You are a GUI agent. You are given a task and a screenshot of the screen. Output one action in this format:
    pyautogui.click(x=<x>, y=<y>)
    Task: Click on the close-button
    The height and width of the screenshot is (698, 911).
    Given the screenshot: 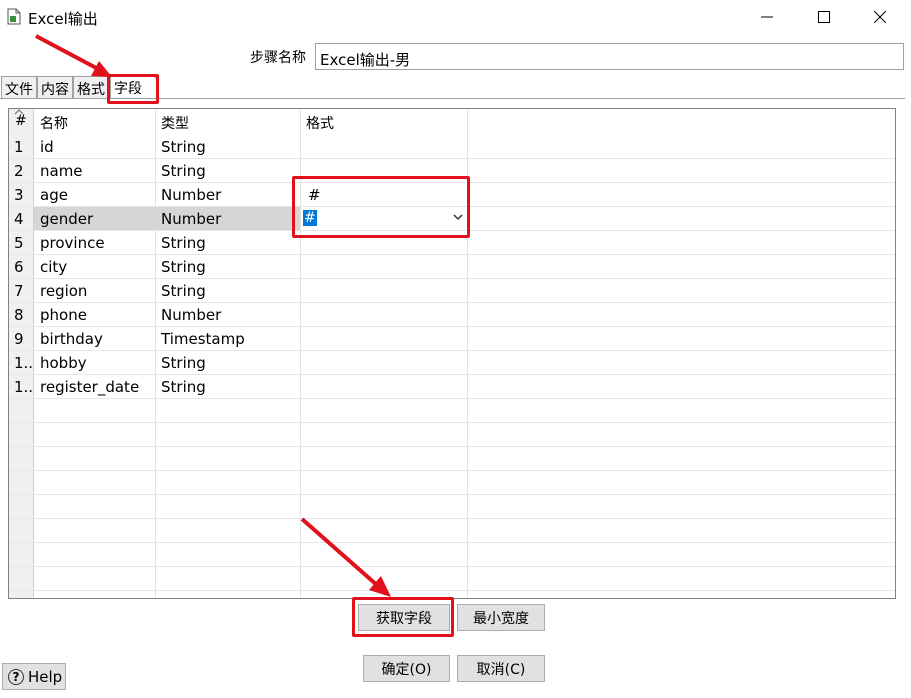 What is the action you would take?
    pyautogui.click(x=880, y=17)
    